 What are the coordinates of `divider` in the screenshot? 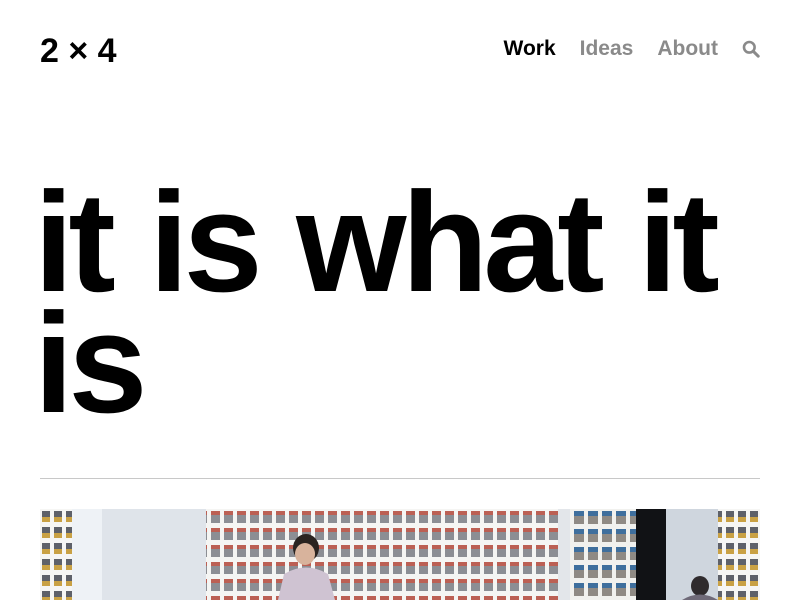 It's located at (400, 478).